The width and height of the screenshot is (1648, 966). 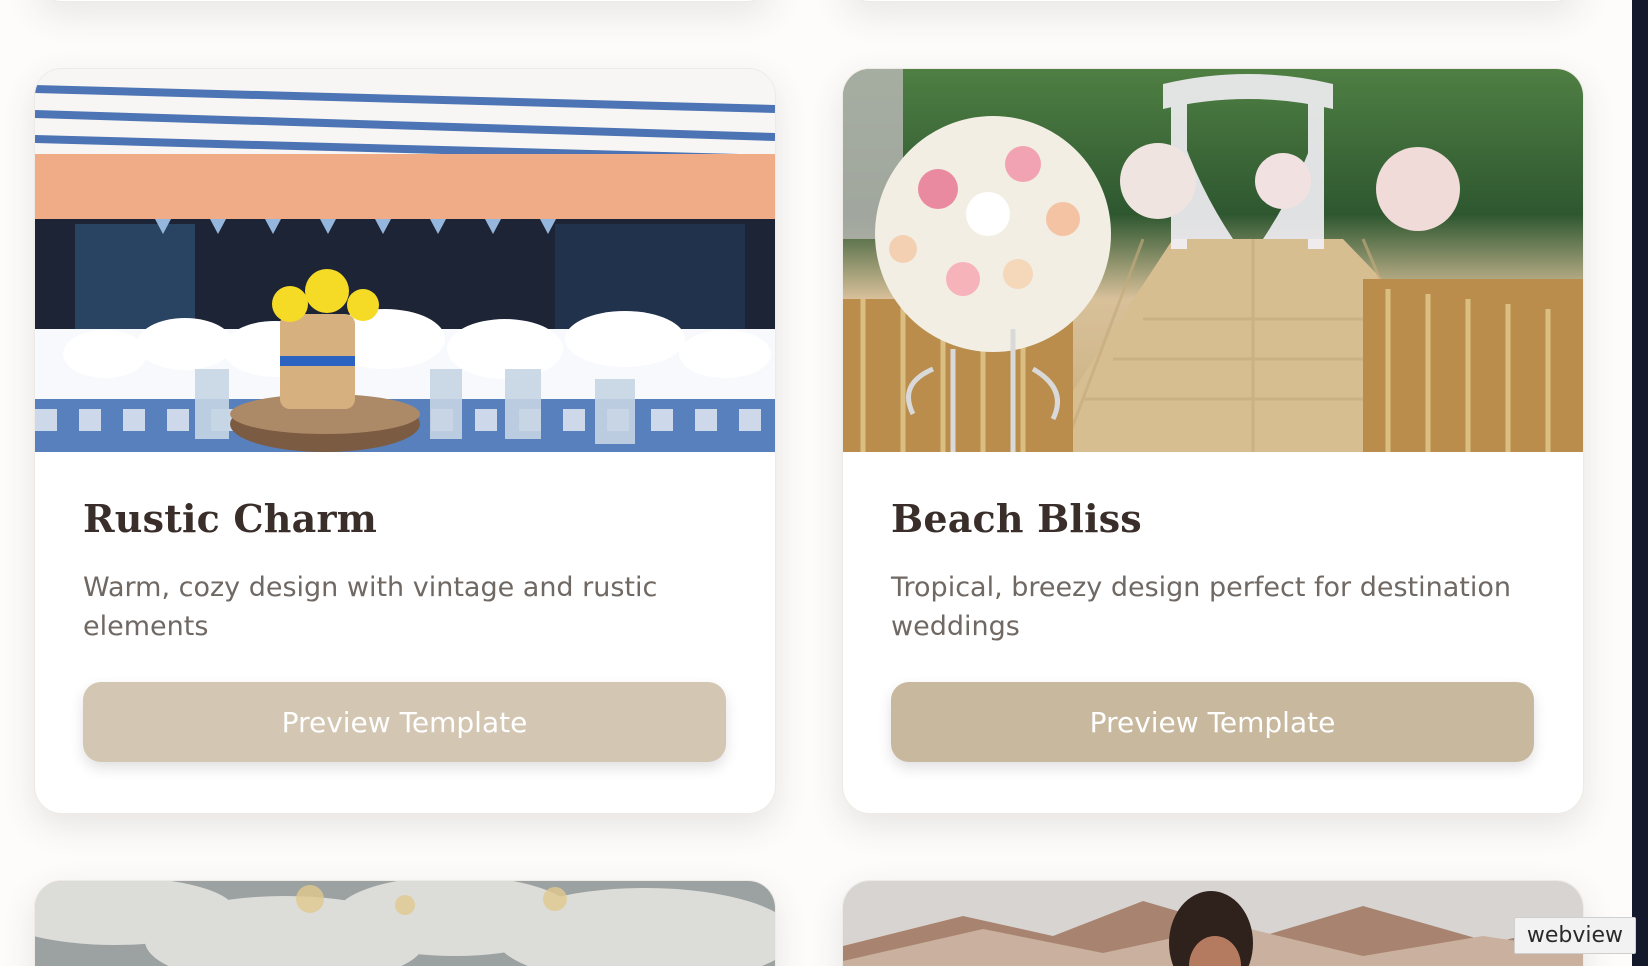 I want to click on template-title: Rustic Charm, so click(x=230, y=518).